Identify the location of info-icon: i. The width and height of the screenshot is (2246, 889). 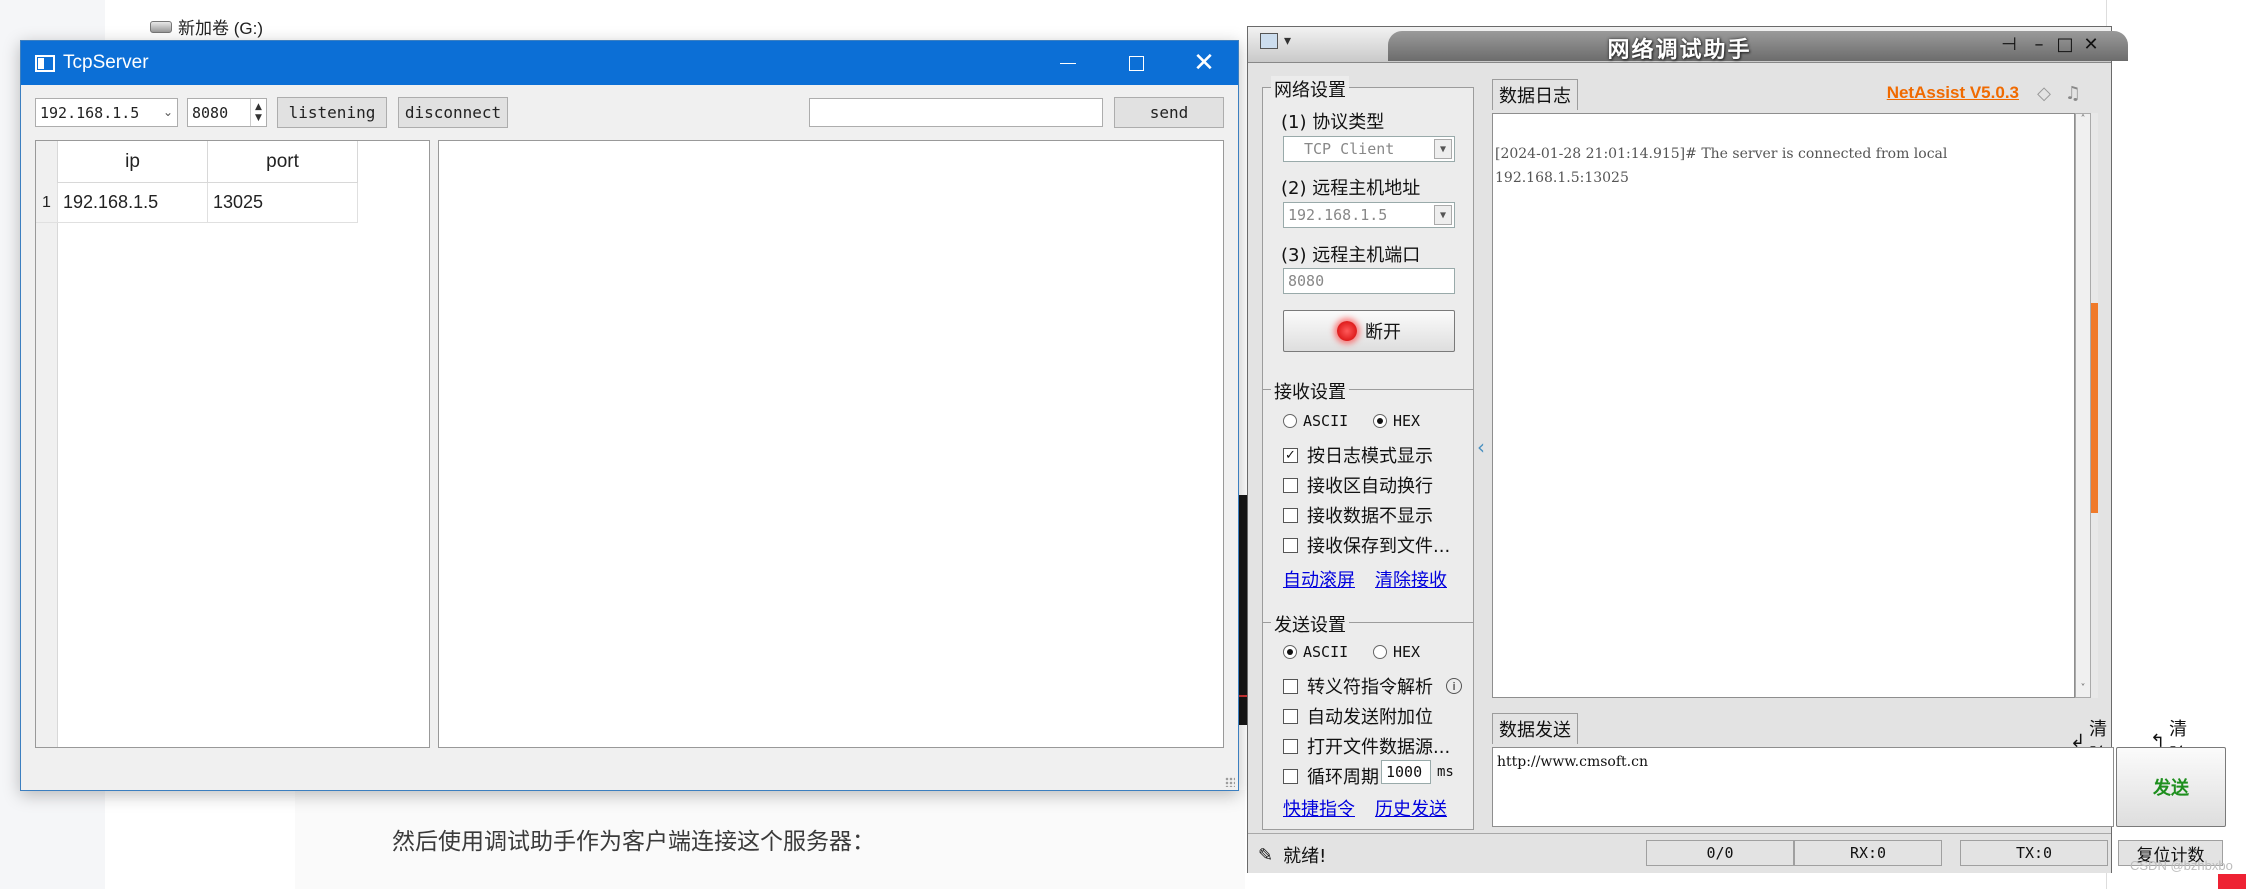
(1454, 686).